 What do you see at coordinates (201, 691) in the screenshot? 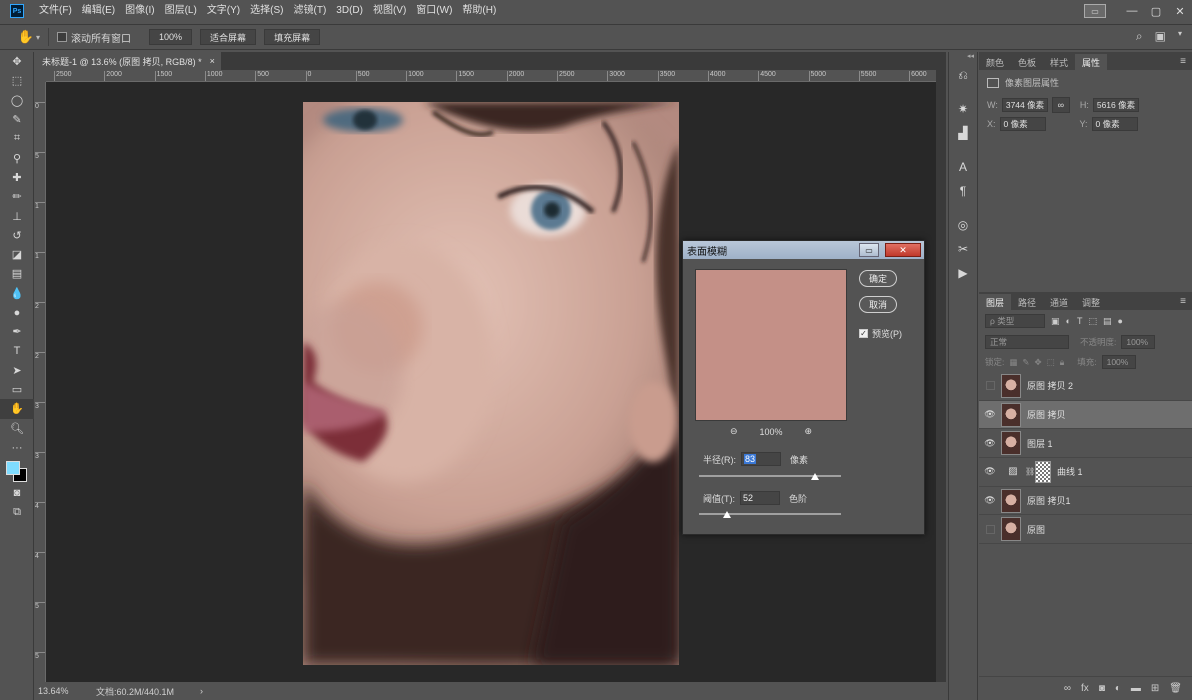
I see `status-arrow-icon: ›` at bounding box center [201, 691].